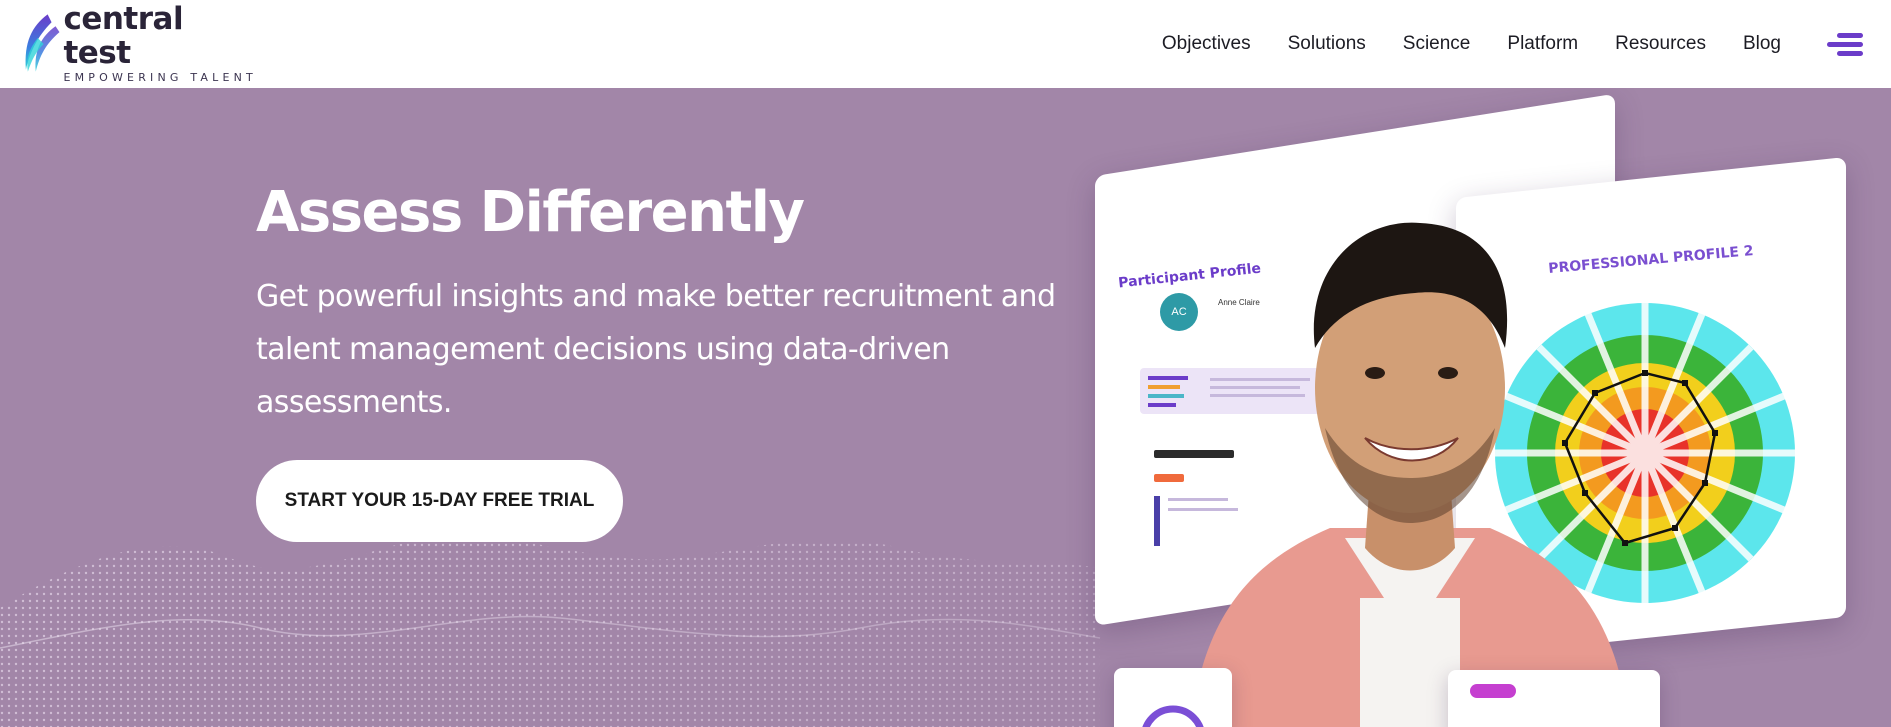 The height and width of the screenshot is (727, 1891). Describe the element at coordinates (1554, 698) in the screenshot. I see `skills-card` at that location.